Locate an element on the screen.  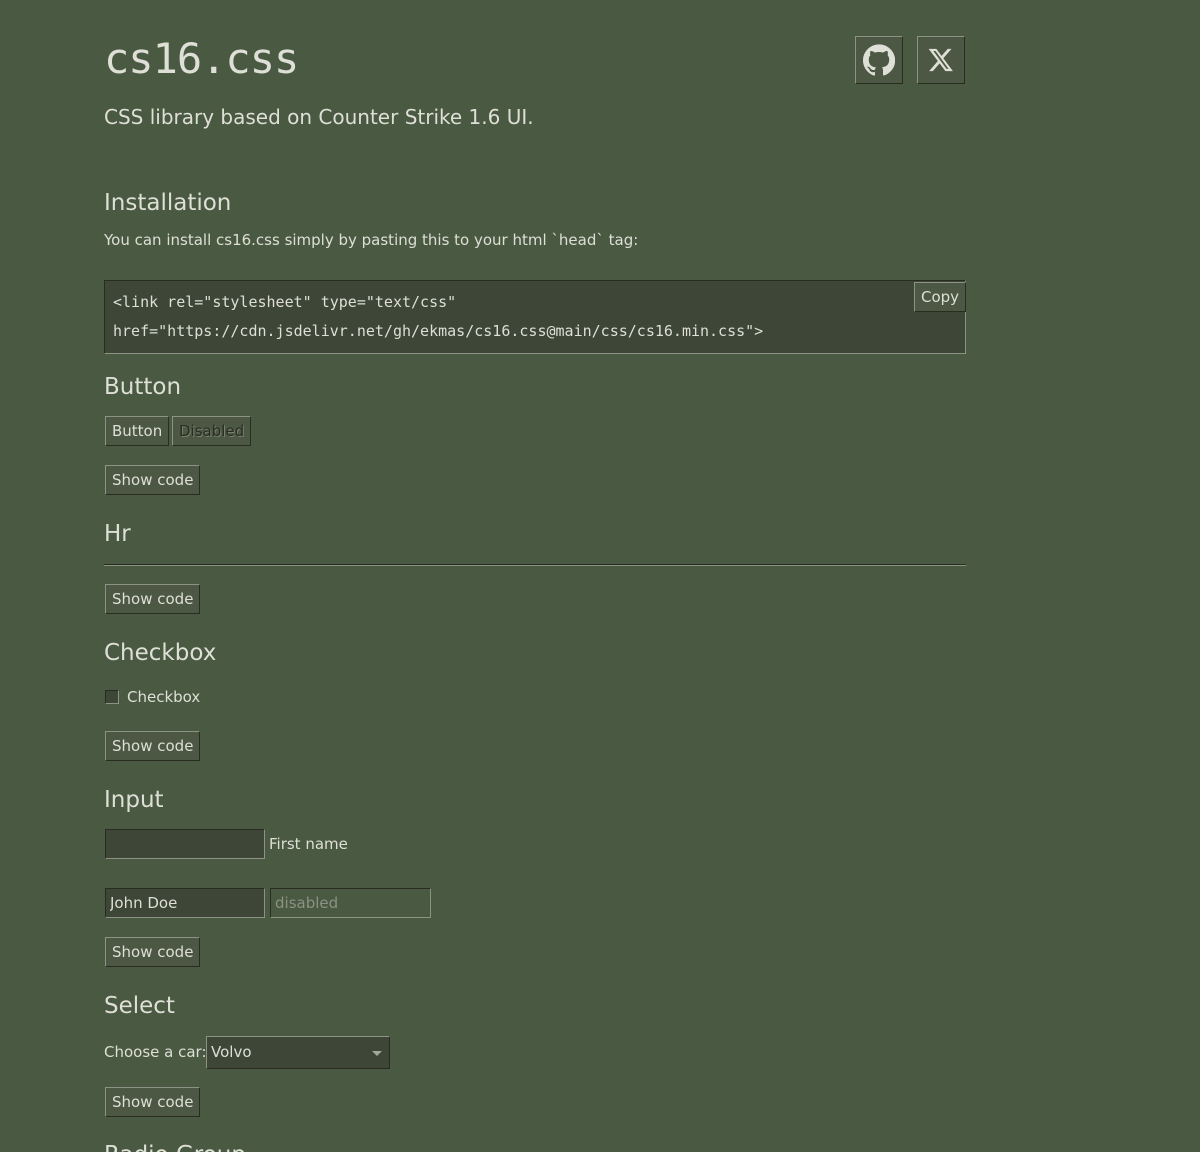
demo-checkbox is located at coordinates (112, 697).